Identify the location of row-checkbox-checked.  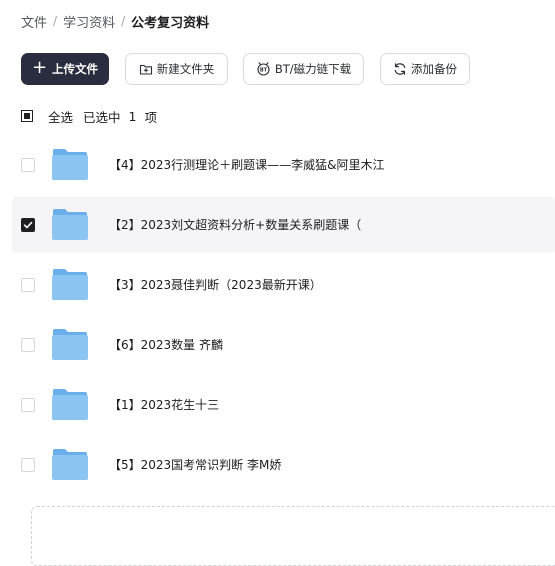
(28, 225).